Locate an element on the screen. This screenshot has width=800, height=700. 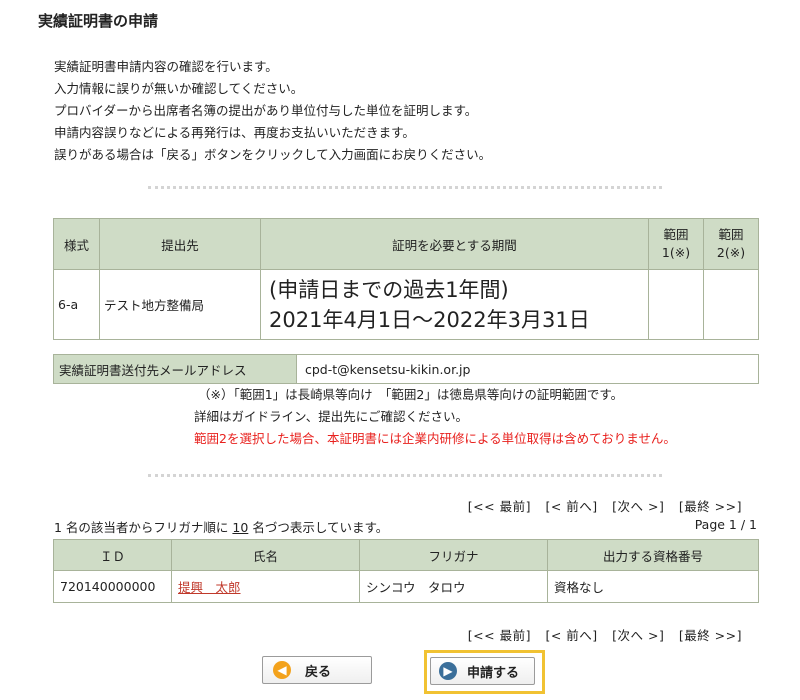
page-info: Page 1 / 1 is located at coordinates (725, 524).